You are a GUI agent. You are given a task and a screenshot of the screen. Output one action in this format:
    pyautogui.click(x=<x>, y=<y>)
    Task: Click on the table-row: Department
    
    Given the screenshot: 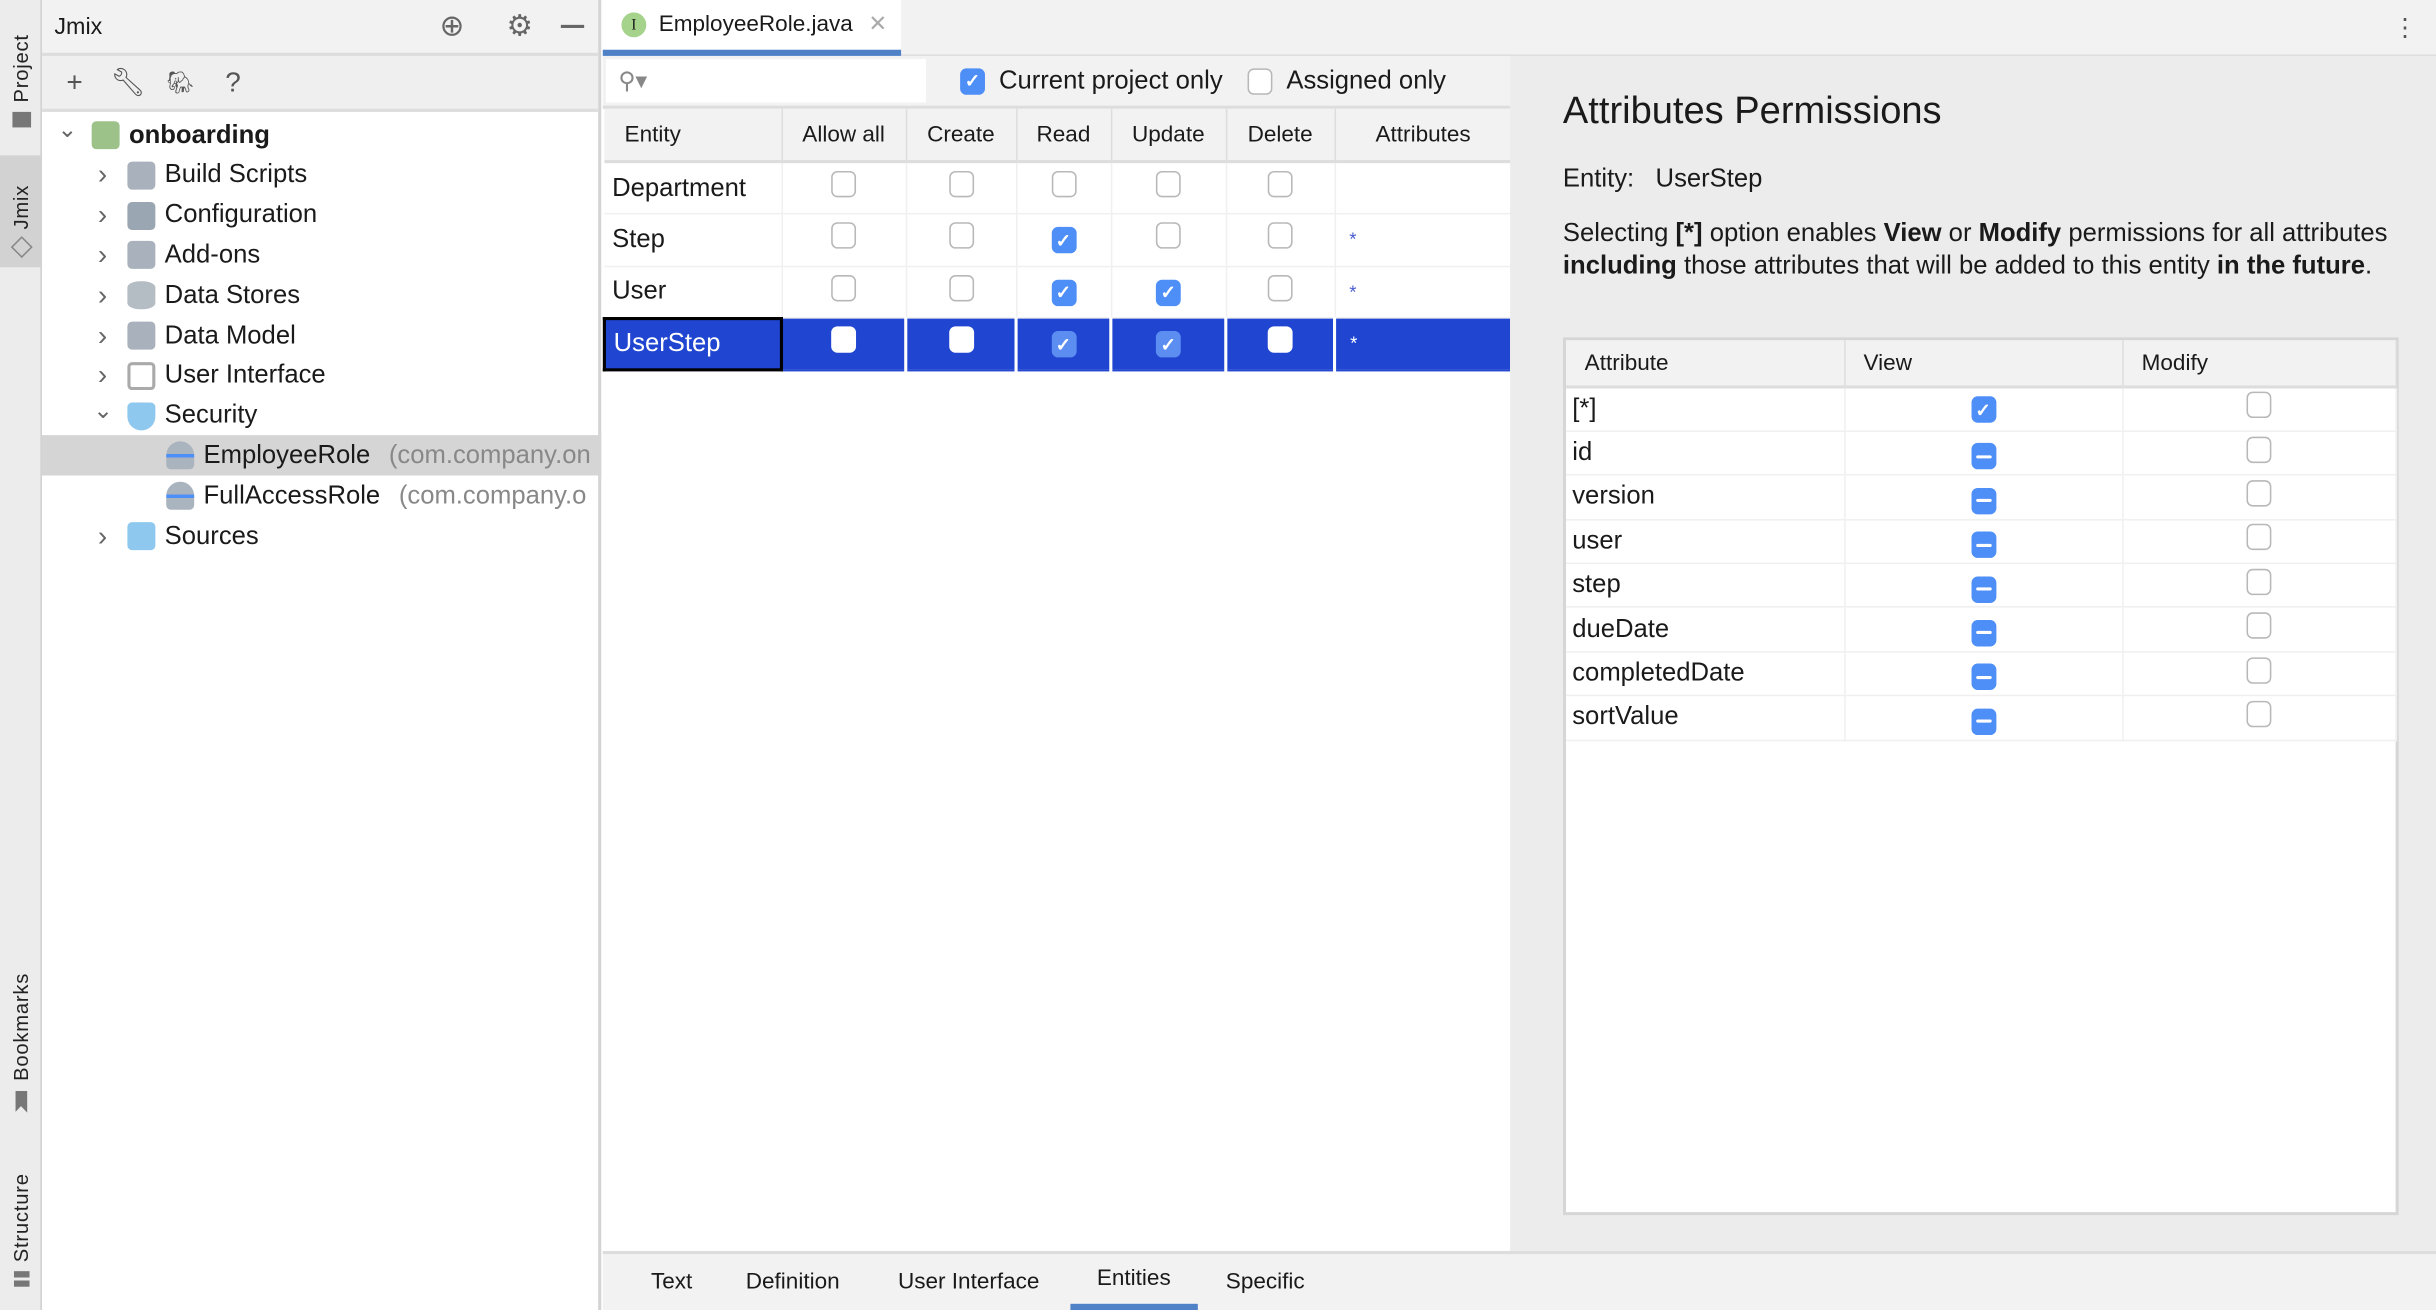 What is the action you would take?
    pyautogui.click(x=1058, y=188)
    